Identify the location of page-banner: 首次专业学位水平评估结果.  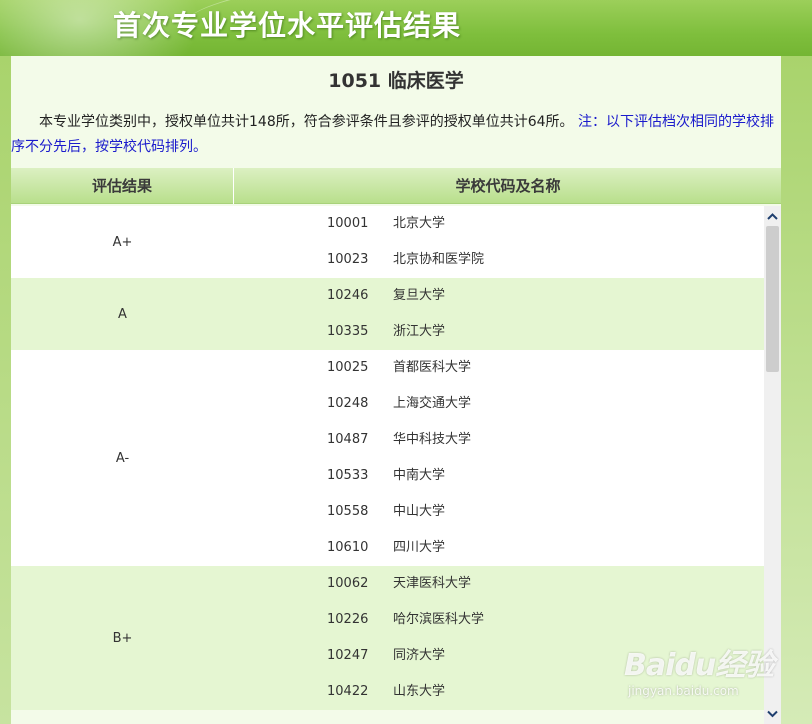
(406, 28).